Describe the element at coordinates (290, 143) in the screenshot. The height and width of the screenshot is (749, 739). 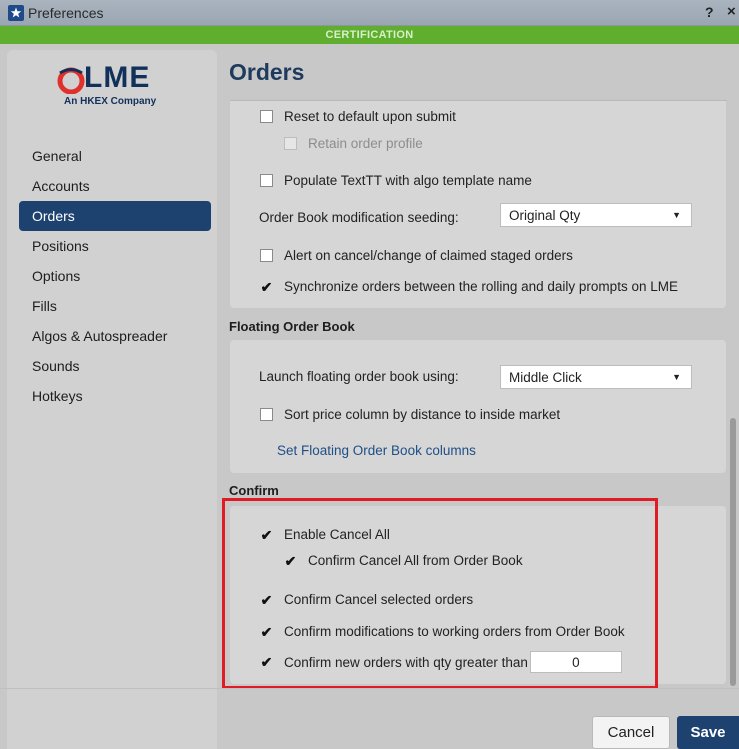
I see `retain-profile-checkbox` at that location.